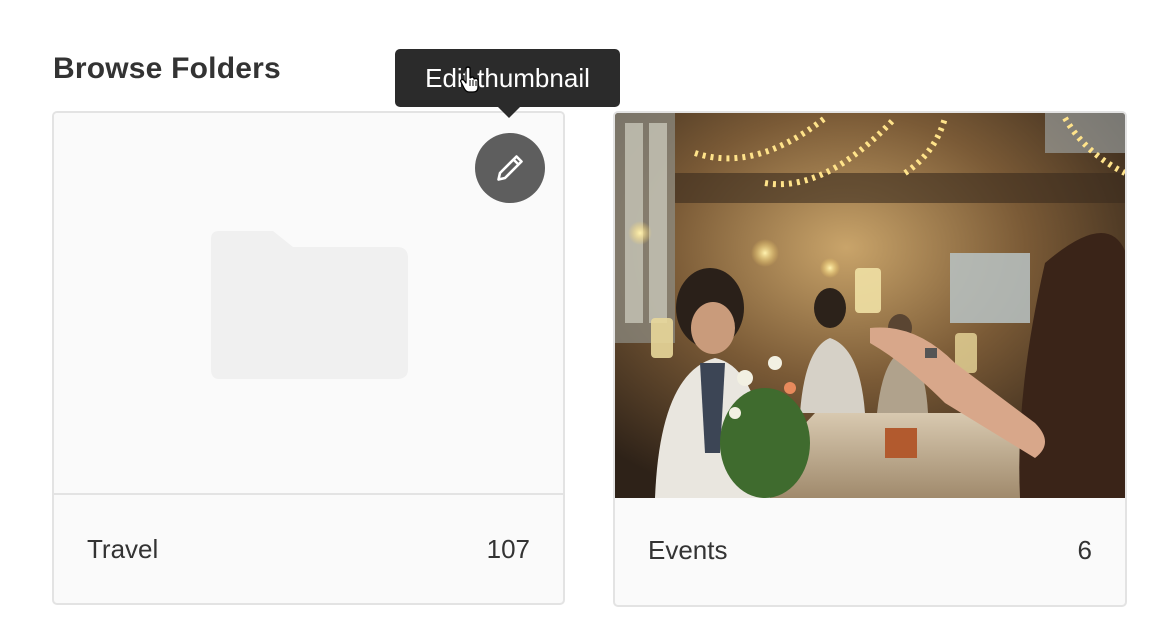  I want to click on folder-item-count: 107, so click(508, 548).